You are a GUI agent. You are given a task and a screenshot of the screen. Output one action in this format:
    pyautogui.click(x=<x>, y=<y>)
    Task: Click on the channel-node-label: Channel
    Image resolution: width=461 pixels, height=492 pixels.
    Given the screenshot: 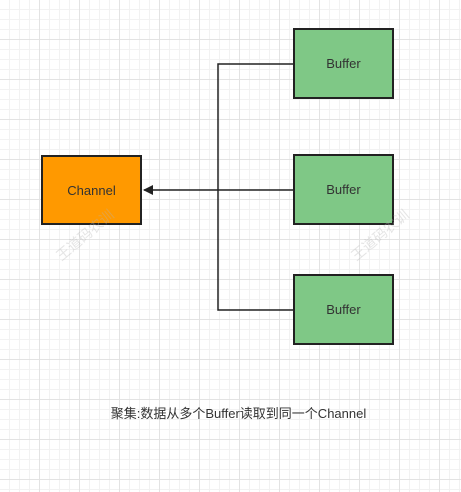 What is the action you would take?
    pyautogui.click(x=91, y=190)
    